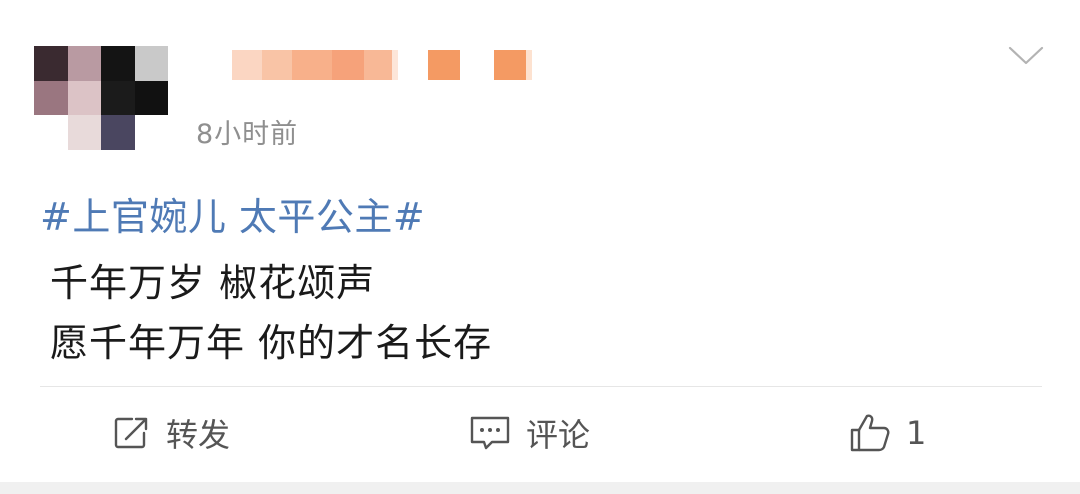  I want to click on like-count: 1, so click(916, 433).